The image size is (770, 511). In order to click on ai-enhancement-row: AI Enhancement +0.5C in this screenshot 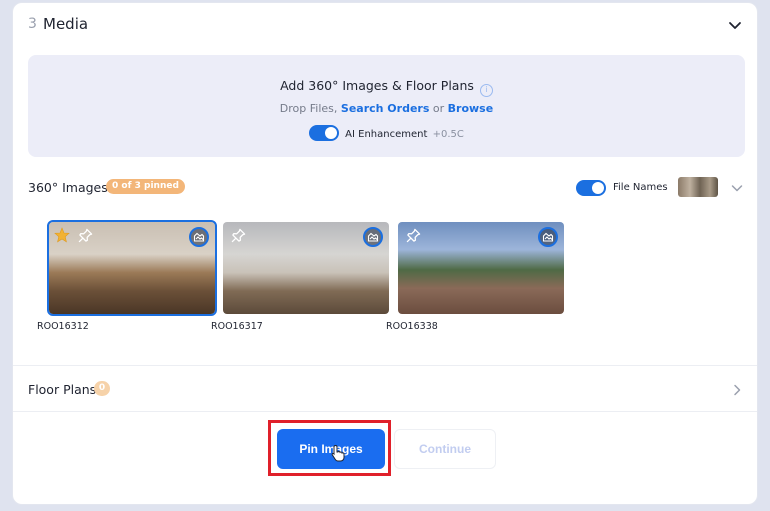, I will do `click(386, 133)`.